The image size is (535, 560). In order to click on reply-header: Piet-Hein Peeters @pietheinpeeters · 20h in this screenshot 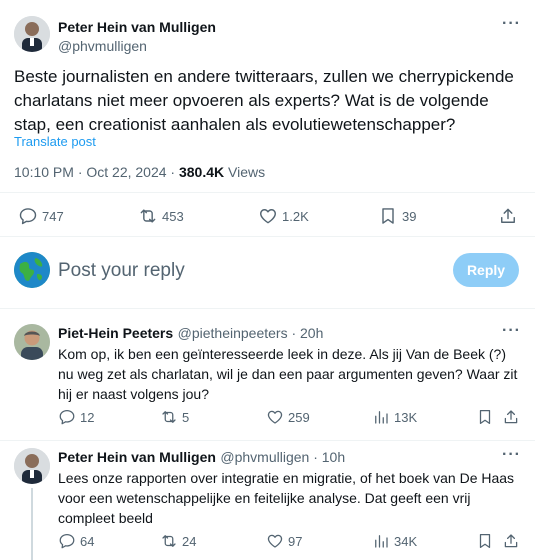, I will do `click(190, 334)`.